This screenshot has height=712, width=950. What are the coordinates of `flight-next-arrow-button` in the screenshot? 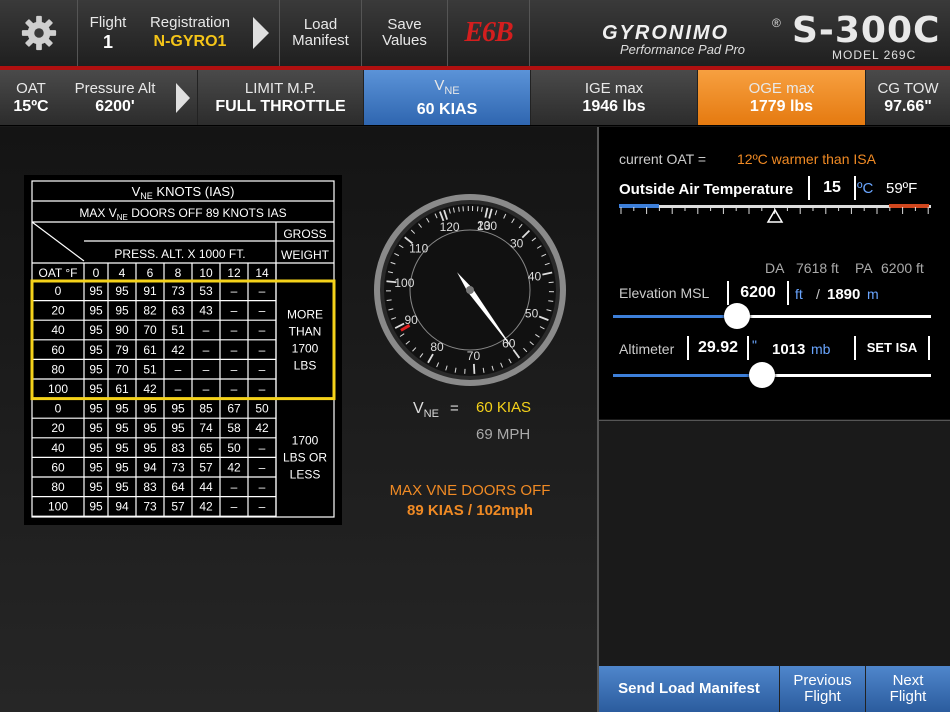 It's located at (261, 33).